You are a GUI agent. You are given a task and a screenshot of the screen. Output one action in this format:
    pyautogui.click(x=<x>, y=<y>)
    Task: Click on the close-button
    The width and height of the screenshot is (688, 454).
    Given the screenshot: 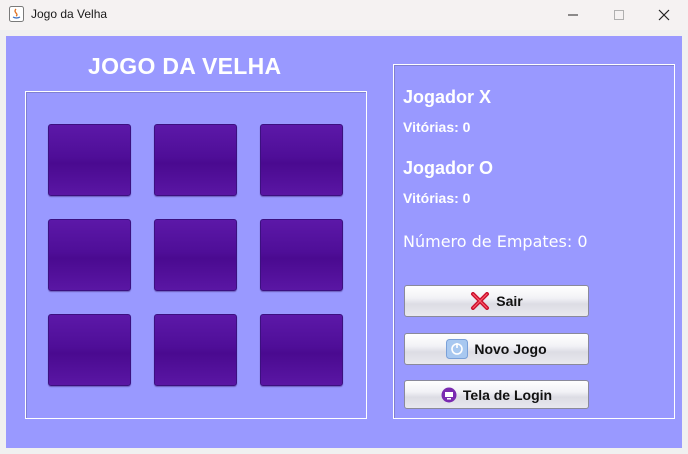 What is the action you would take?
    pyautogui.click(x=664, y=15)
    